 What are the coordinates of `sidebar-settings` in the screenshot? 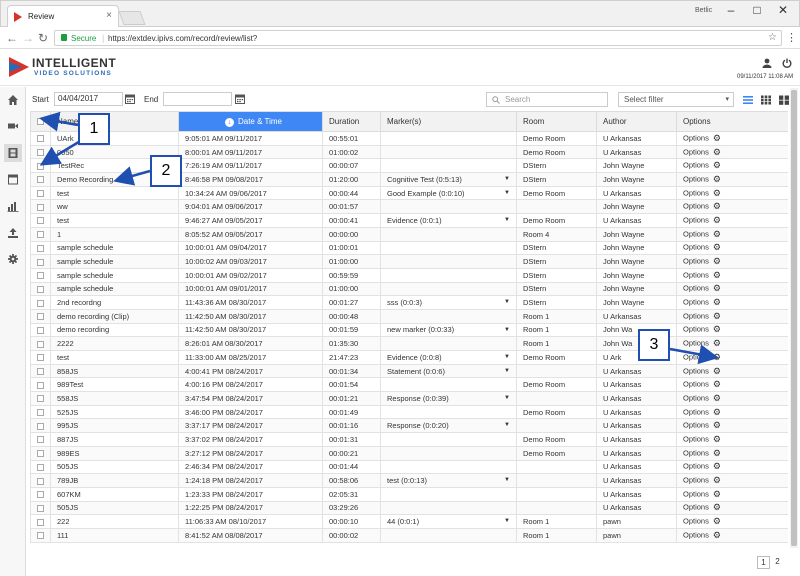 It's located at (13, 259).